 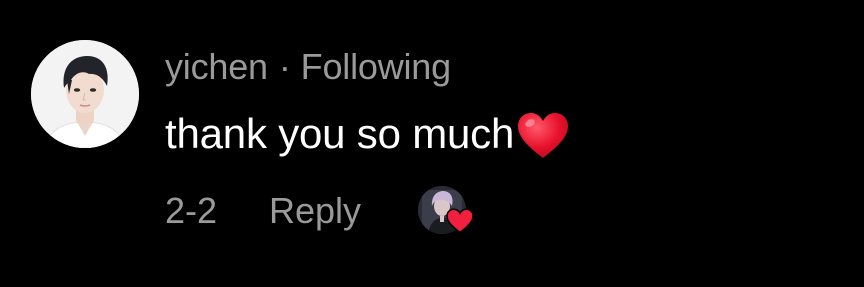 I want to click on comment-footer: 2-2 Reply, so click(x=263, y=211).